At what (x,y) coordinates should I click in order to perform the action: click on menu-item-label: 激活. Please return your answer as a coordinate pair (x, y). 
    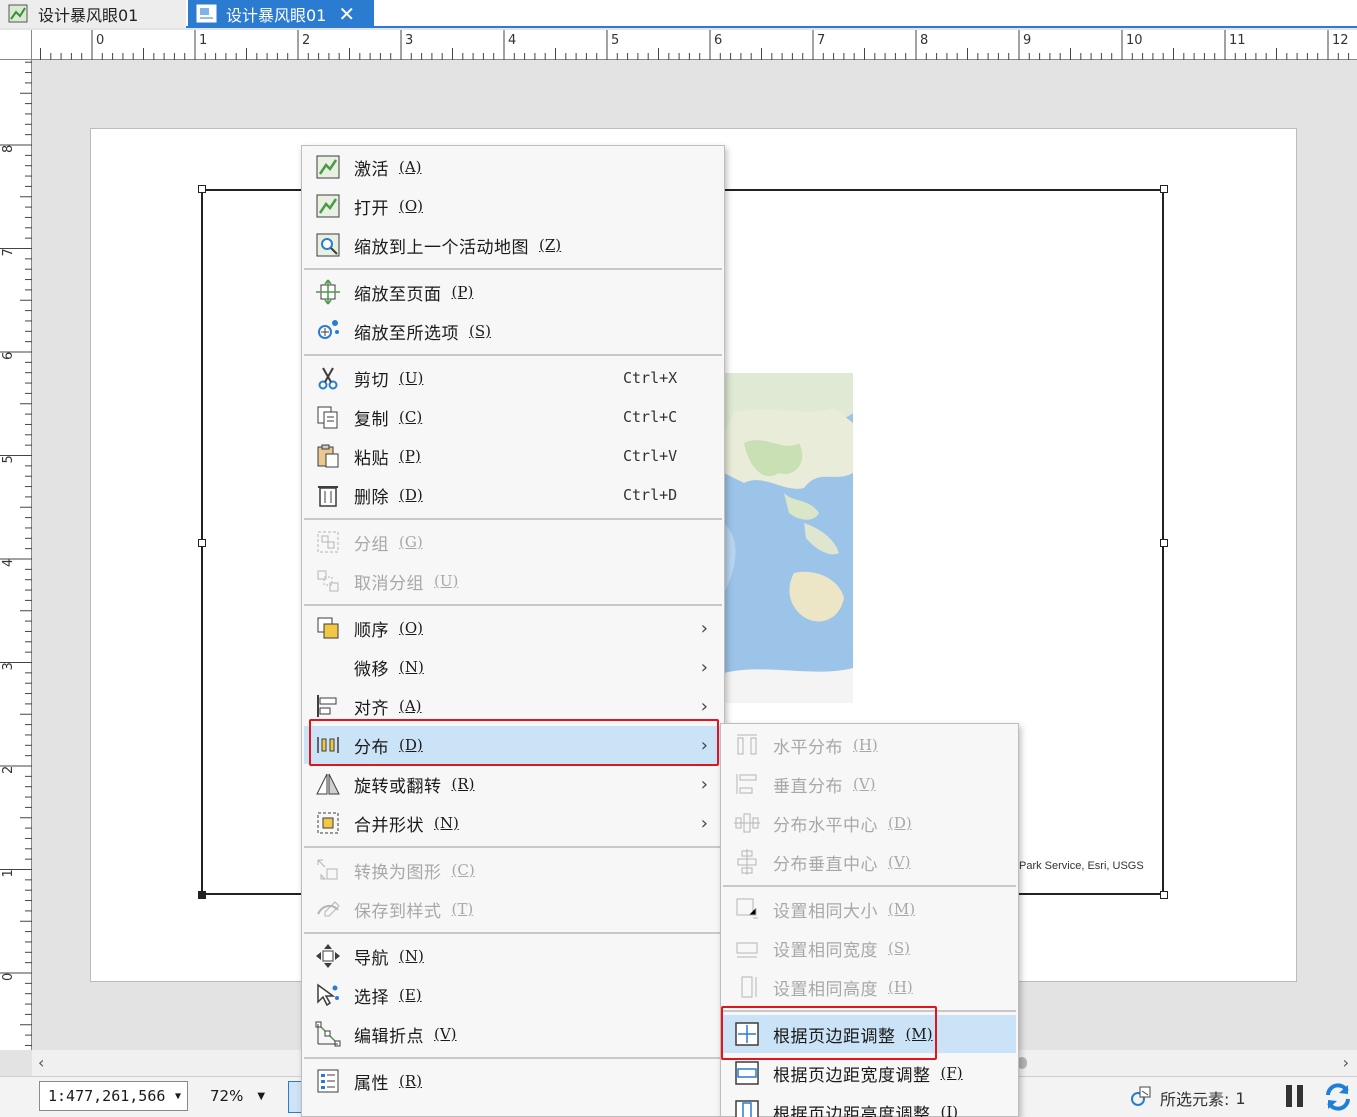
    Looking at the image, I should click on (371, 169).